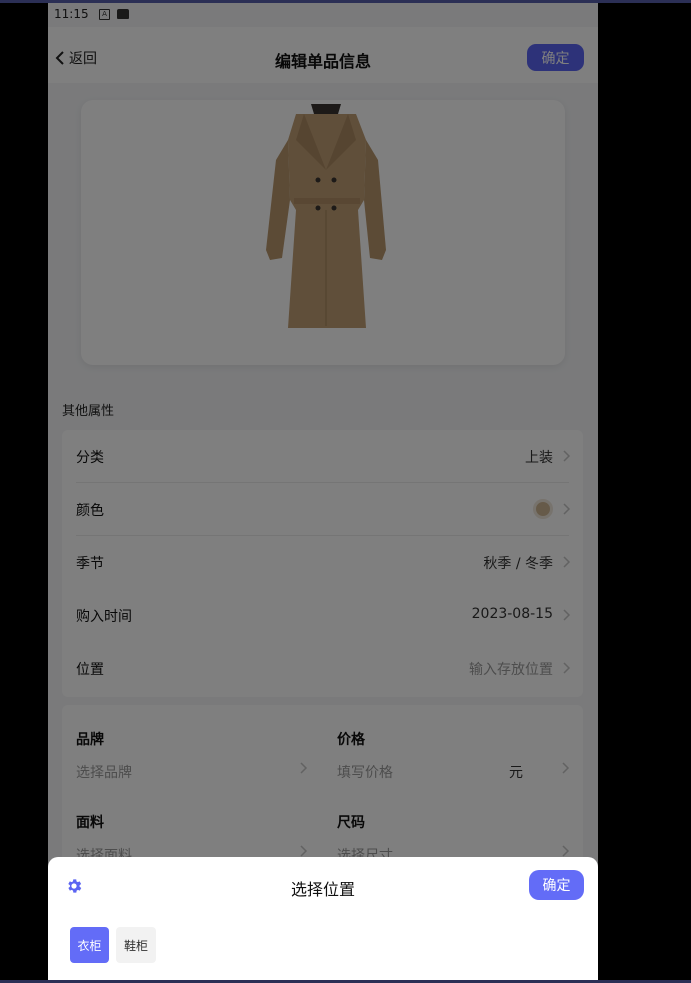 Image resolution: width=691 pixels, height=983 pixels. I want to click on sheet-confirm-button: 确定, so click(556, 885).